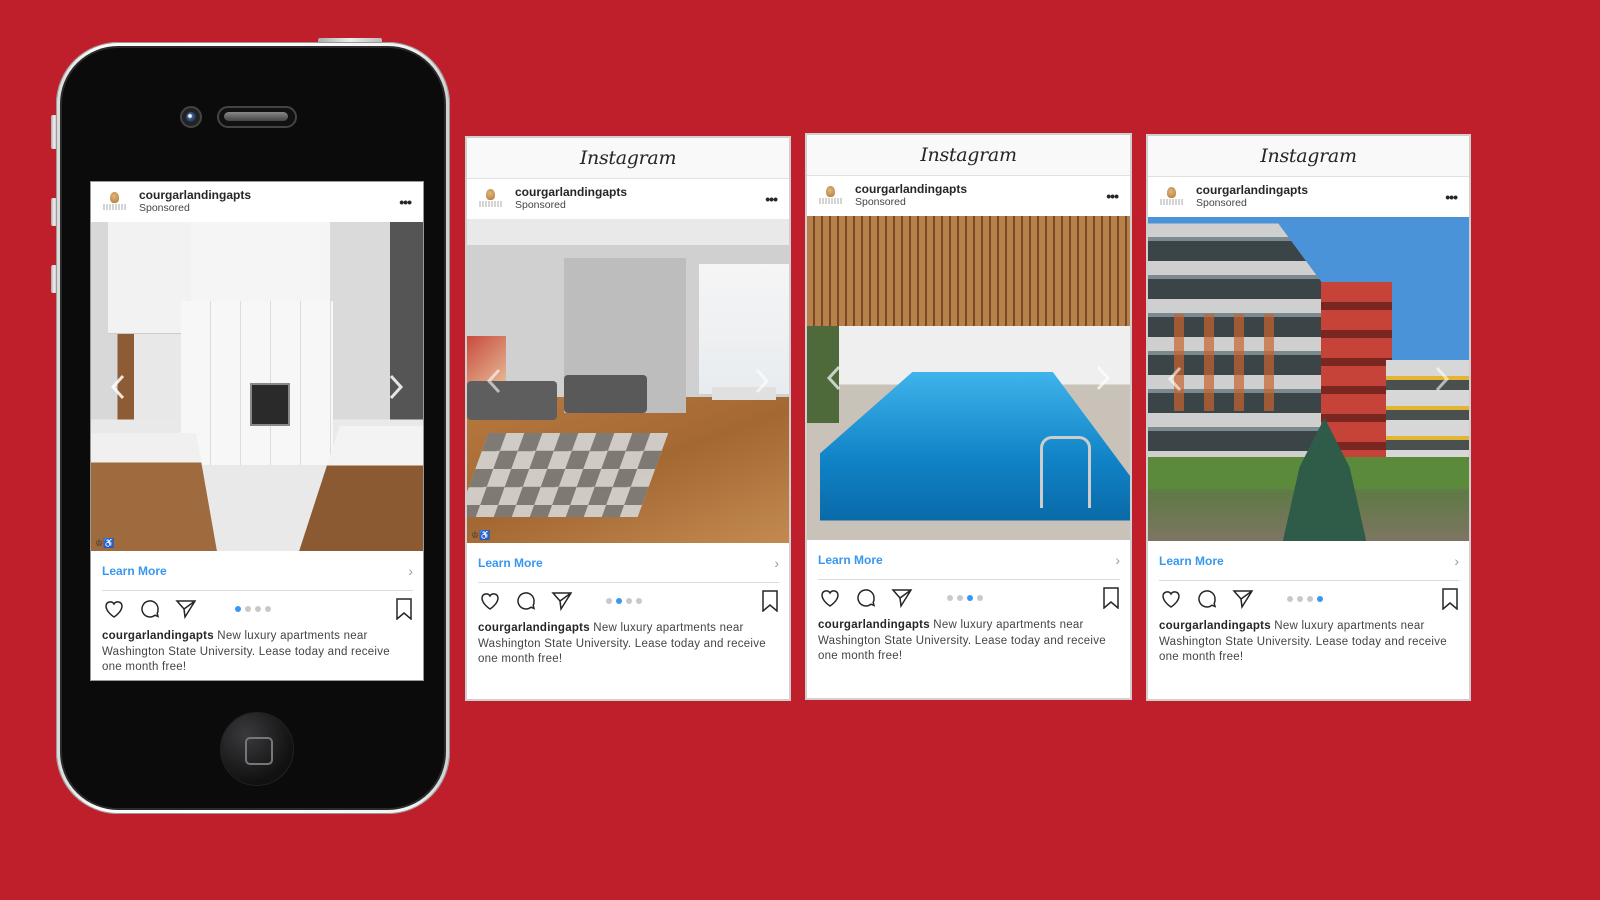 This screenshot has height=900, width=1600. I want to click on earpiece-speaker, so click(257, 117).